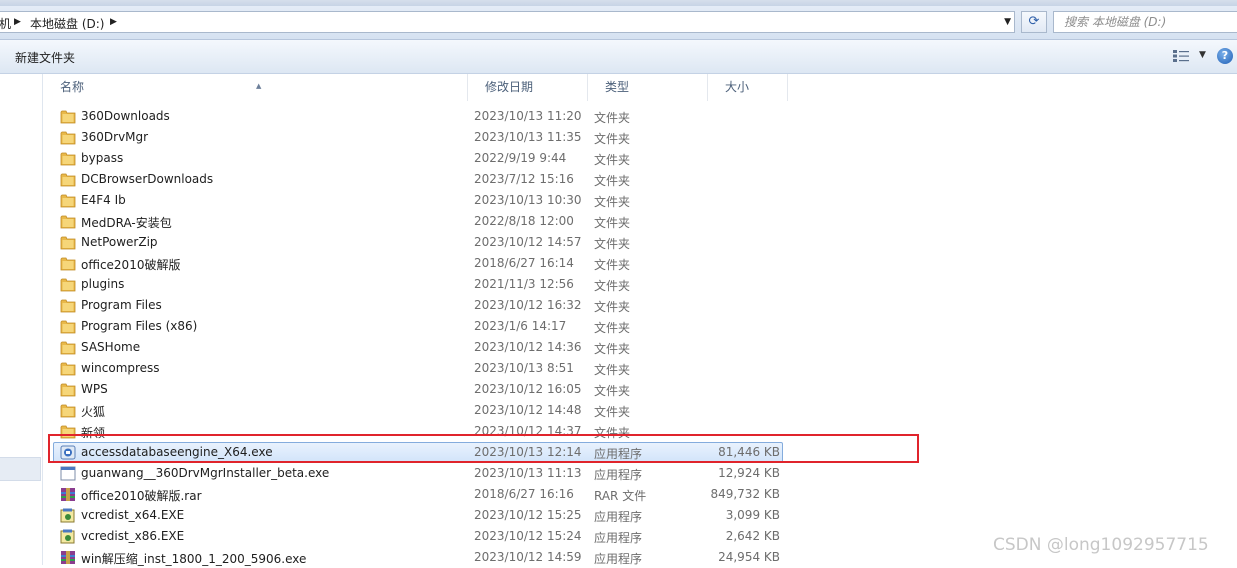  I want to click on column-header-date-label: 修改日期, so click(509, 87).